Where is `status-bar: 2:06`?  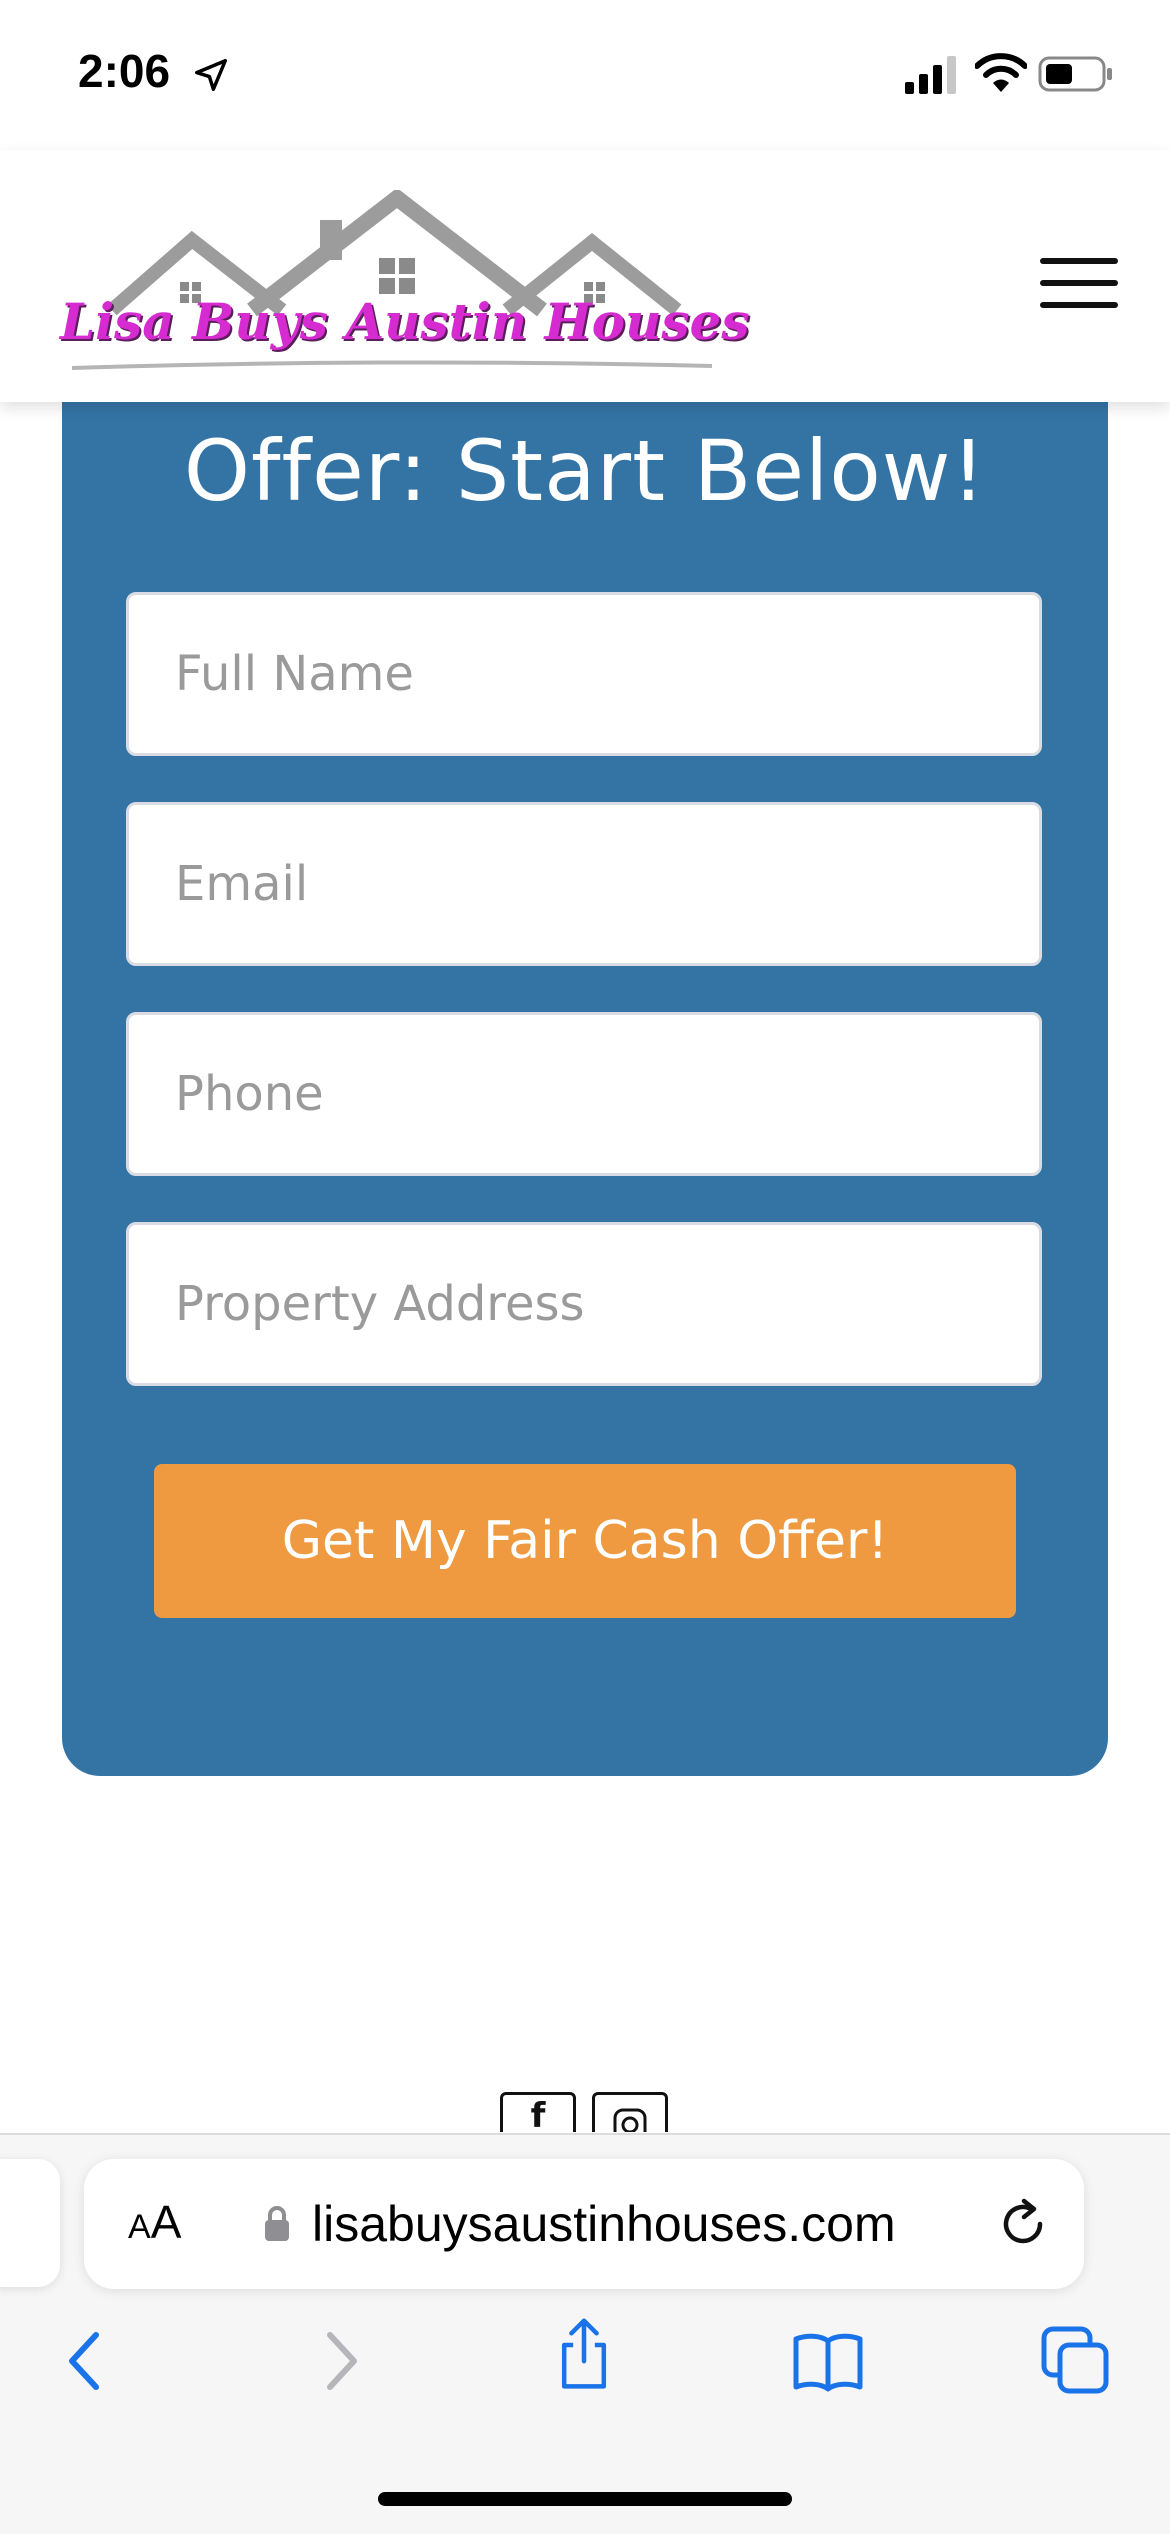
status-bar: 2:06 is located at coordinates (585, 75).